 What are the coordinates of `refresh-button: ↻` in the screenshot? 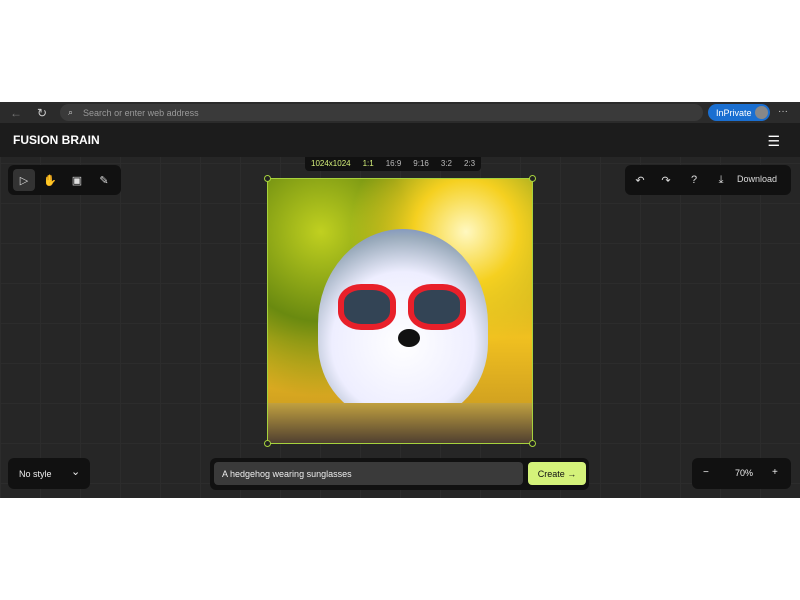 It's located at (42, 113).